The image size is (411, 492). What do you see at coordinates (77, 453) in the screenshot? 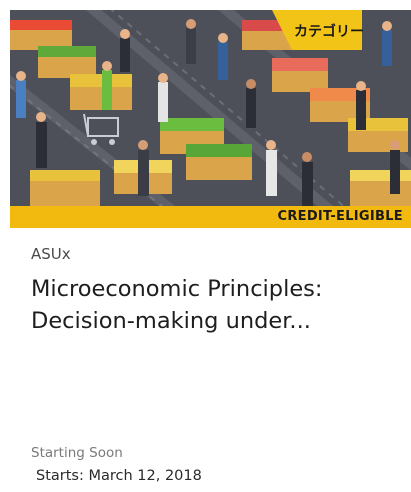
I see `course-status: Starting Soon` at bounding box center [77, 453].